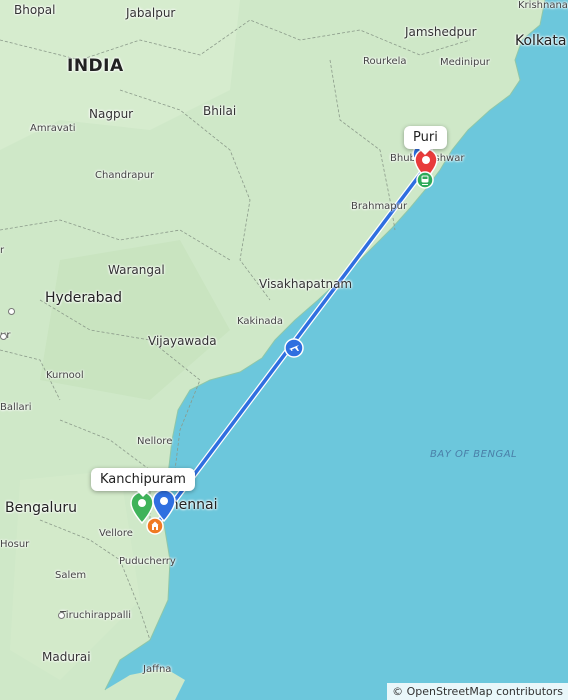 This screenshot has width=568, height=700. Describe the element at coordinates (157, 669) in the screenshot. I see `city-label-jaffna: Jaffna` at that location.